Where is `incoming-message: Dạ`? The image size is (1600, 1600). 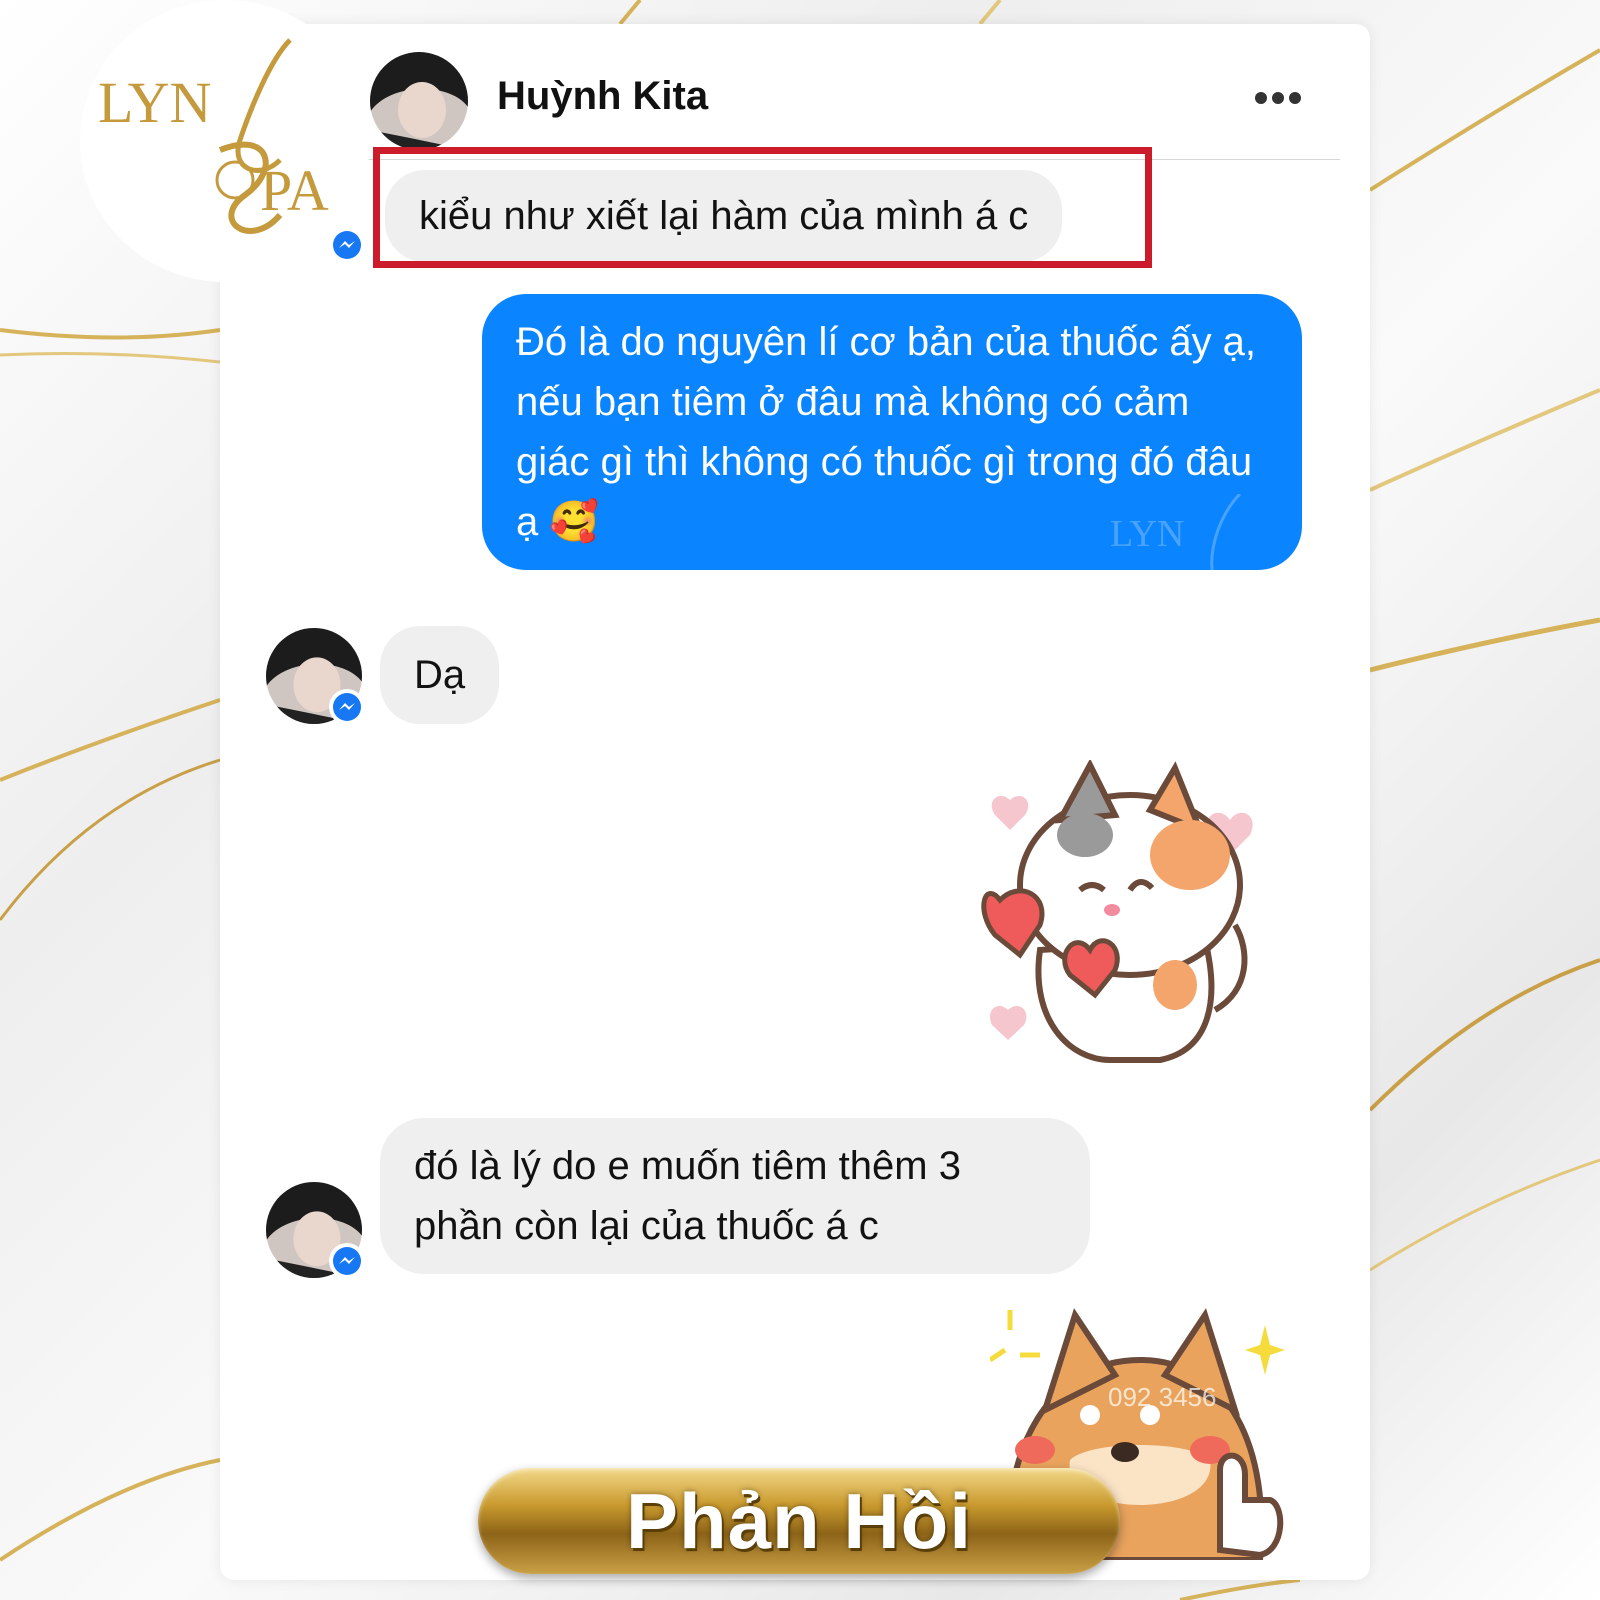 incoming-message: Dạ is located at coordinates (440, 675).